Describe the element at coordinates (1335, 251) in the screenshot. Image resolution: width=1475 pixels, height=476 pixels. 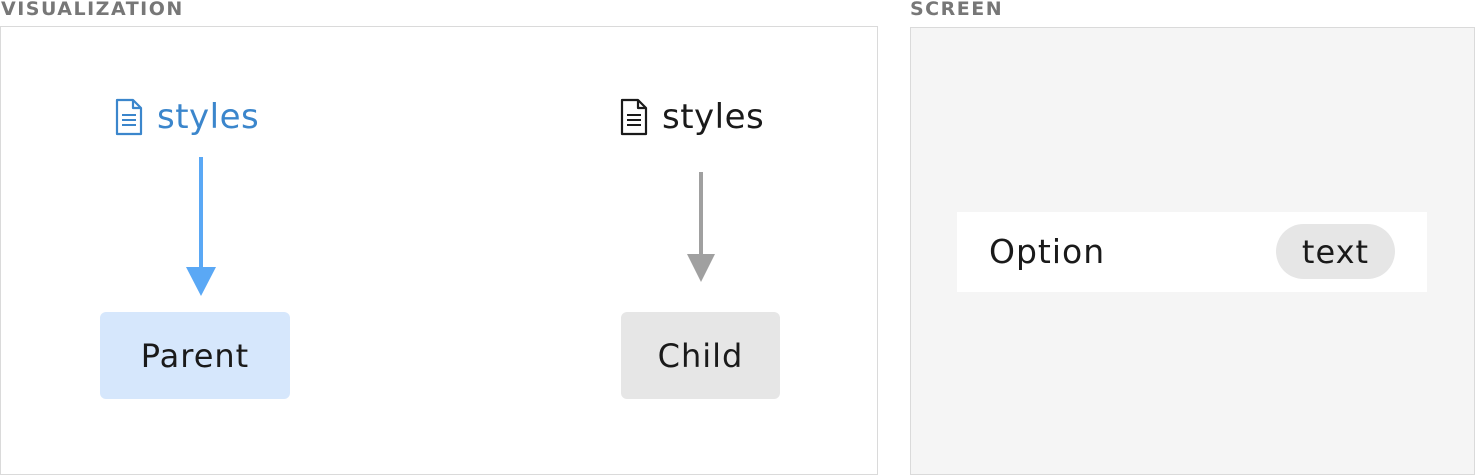
I see `text-badge: text` at that location.